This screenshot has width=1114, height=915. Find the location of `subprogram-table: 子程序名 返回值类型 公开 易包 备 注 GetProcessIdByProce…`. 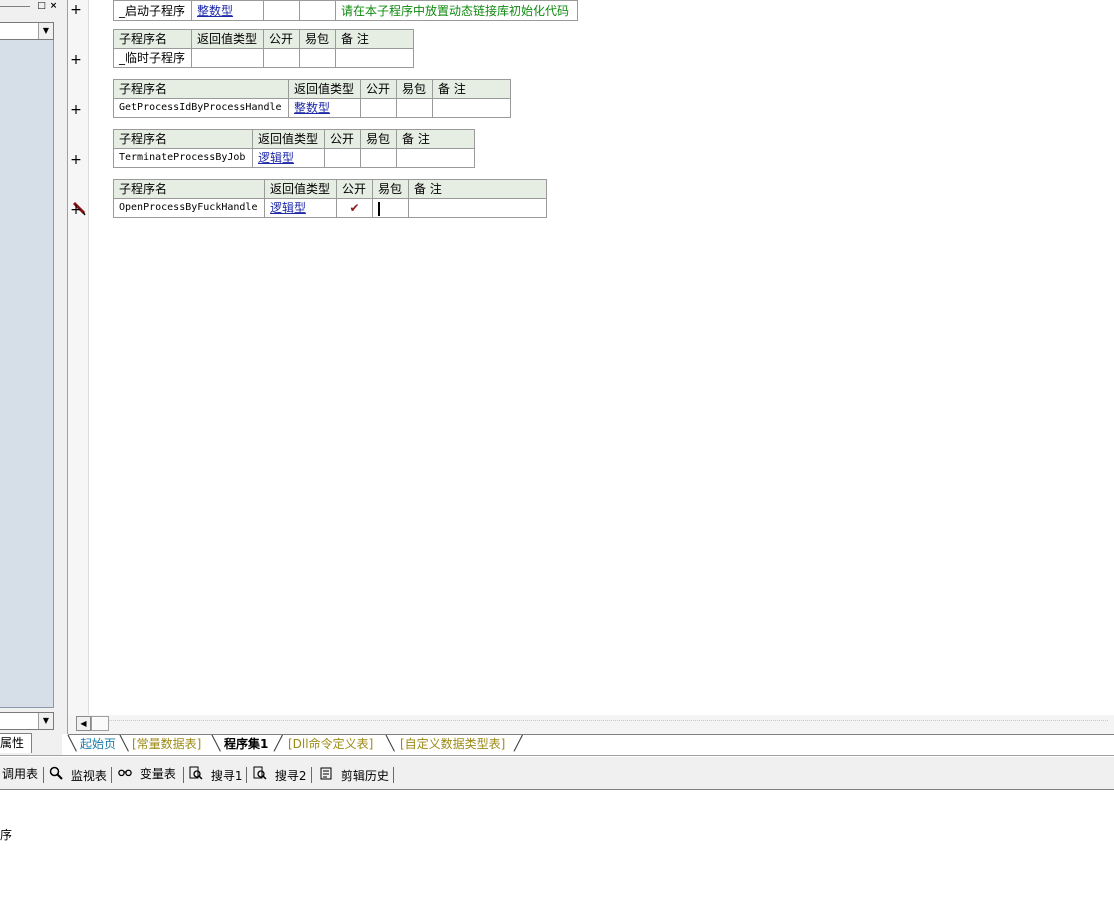

subprogram-table: 子程序名 返回值类型 公开 易包 备 注 GetProcessIdByProce… is located at coordinates (312, 98).